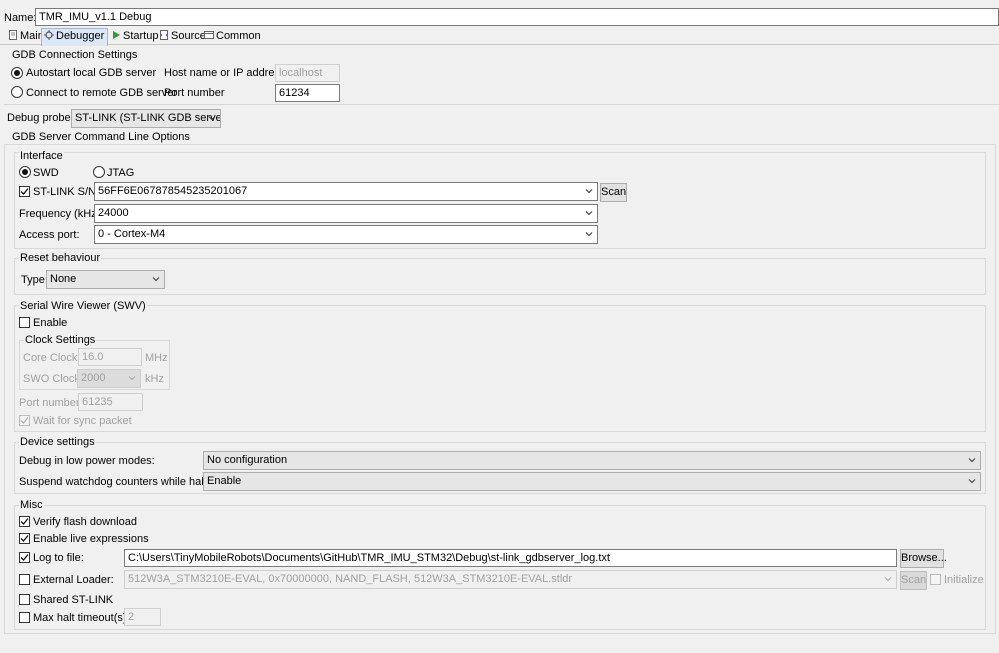 The width and height of the screenshot is (999, 653). I want to click on name-input: TMR_IMU_v1.1 Debug, so click(517, 17).